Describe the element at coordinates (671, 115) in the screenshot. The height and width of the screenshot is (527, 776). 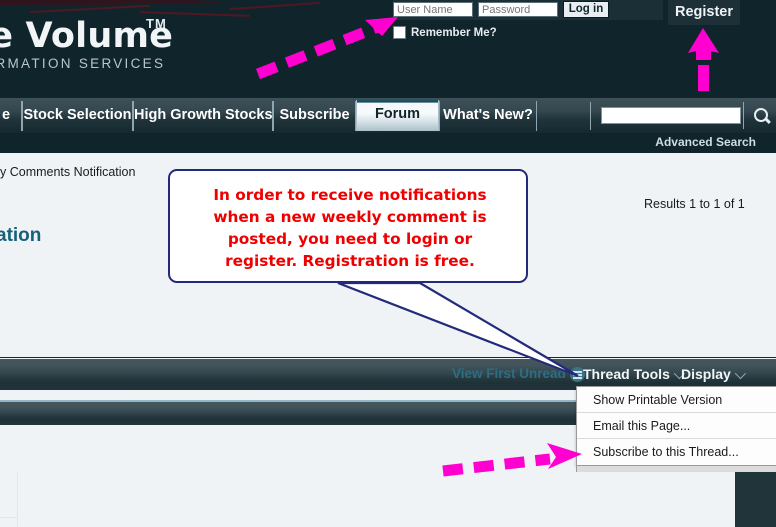
I see `search-input` at that location.